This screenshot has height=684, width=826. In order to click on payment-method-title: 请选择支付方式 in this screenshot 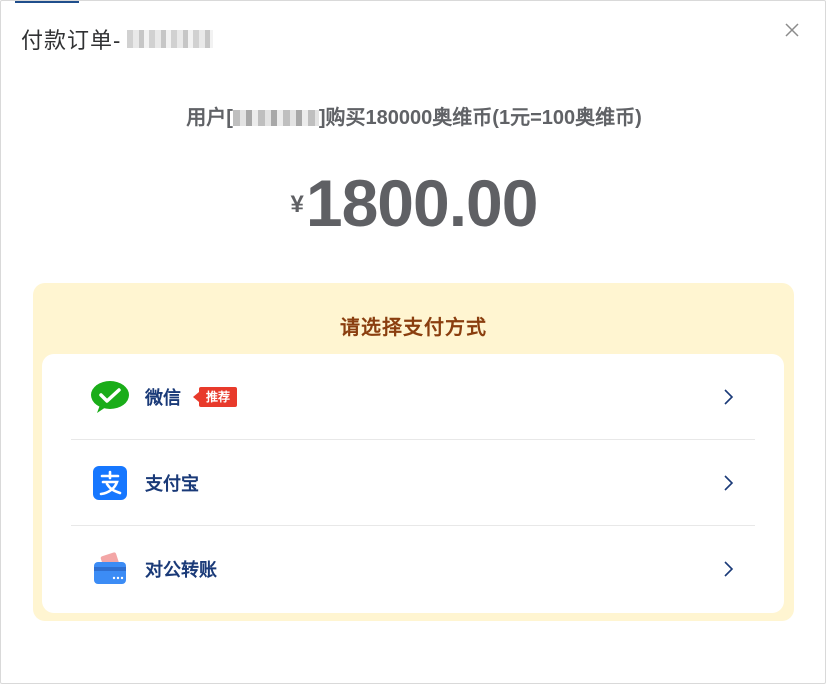, I will do `click(413, 328)`.